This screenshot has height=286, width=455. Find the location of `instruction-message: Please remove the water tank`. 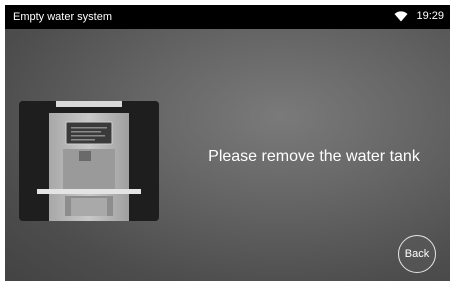

instruction-message: Please remove the water tank is located at coordinates (314, 156).